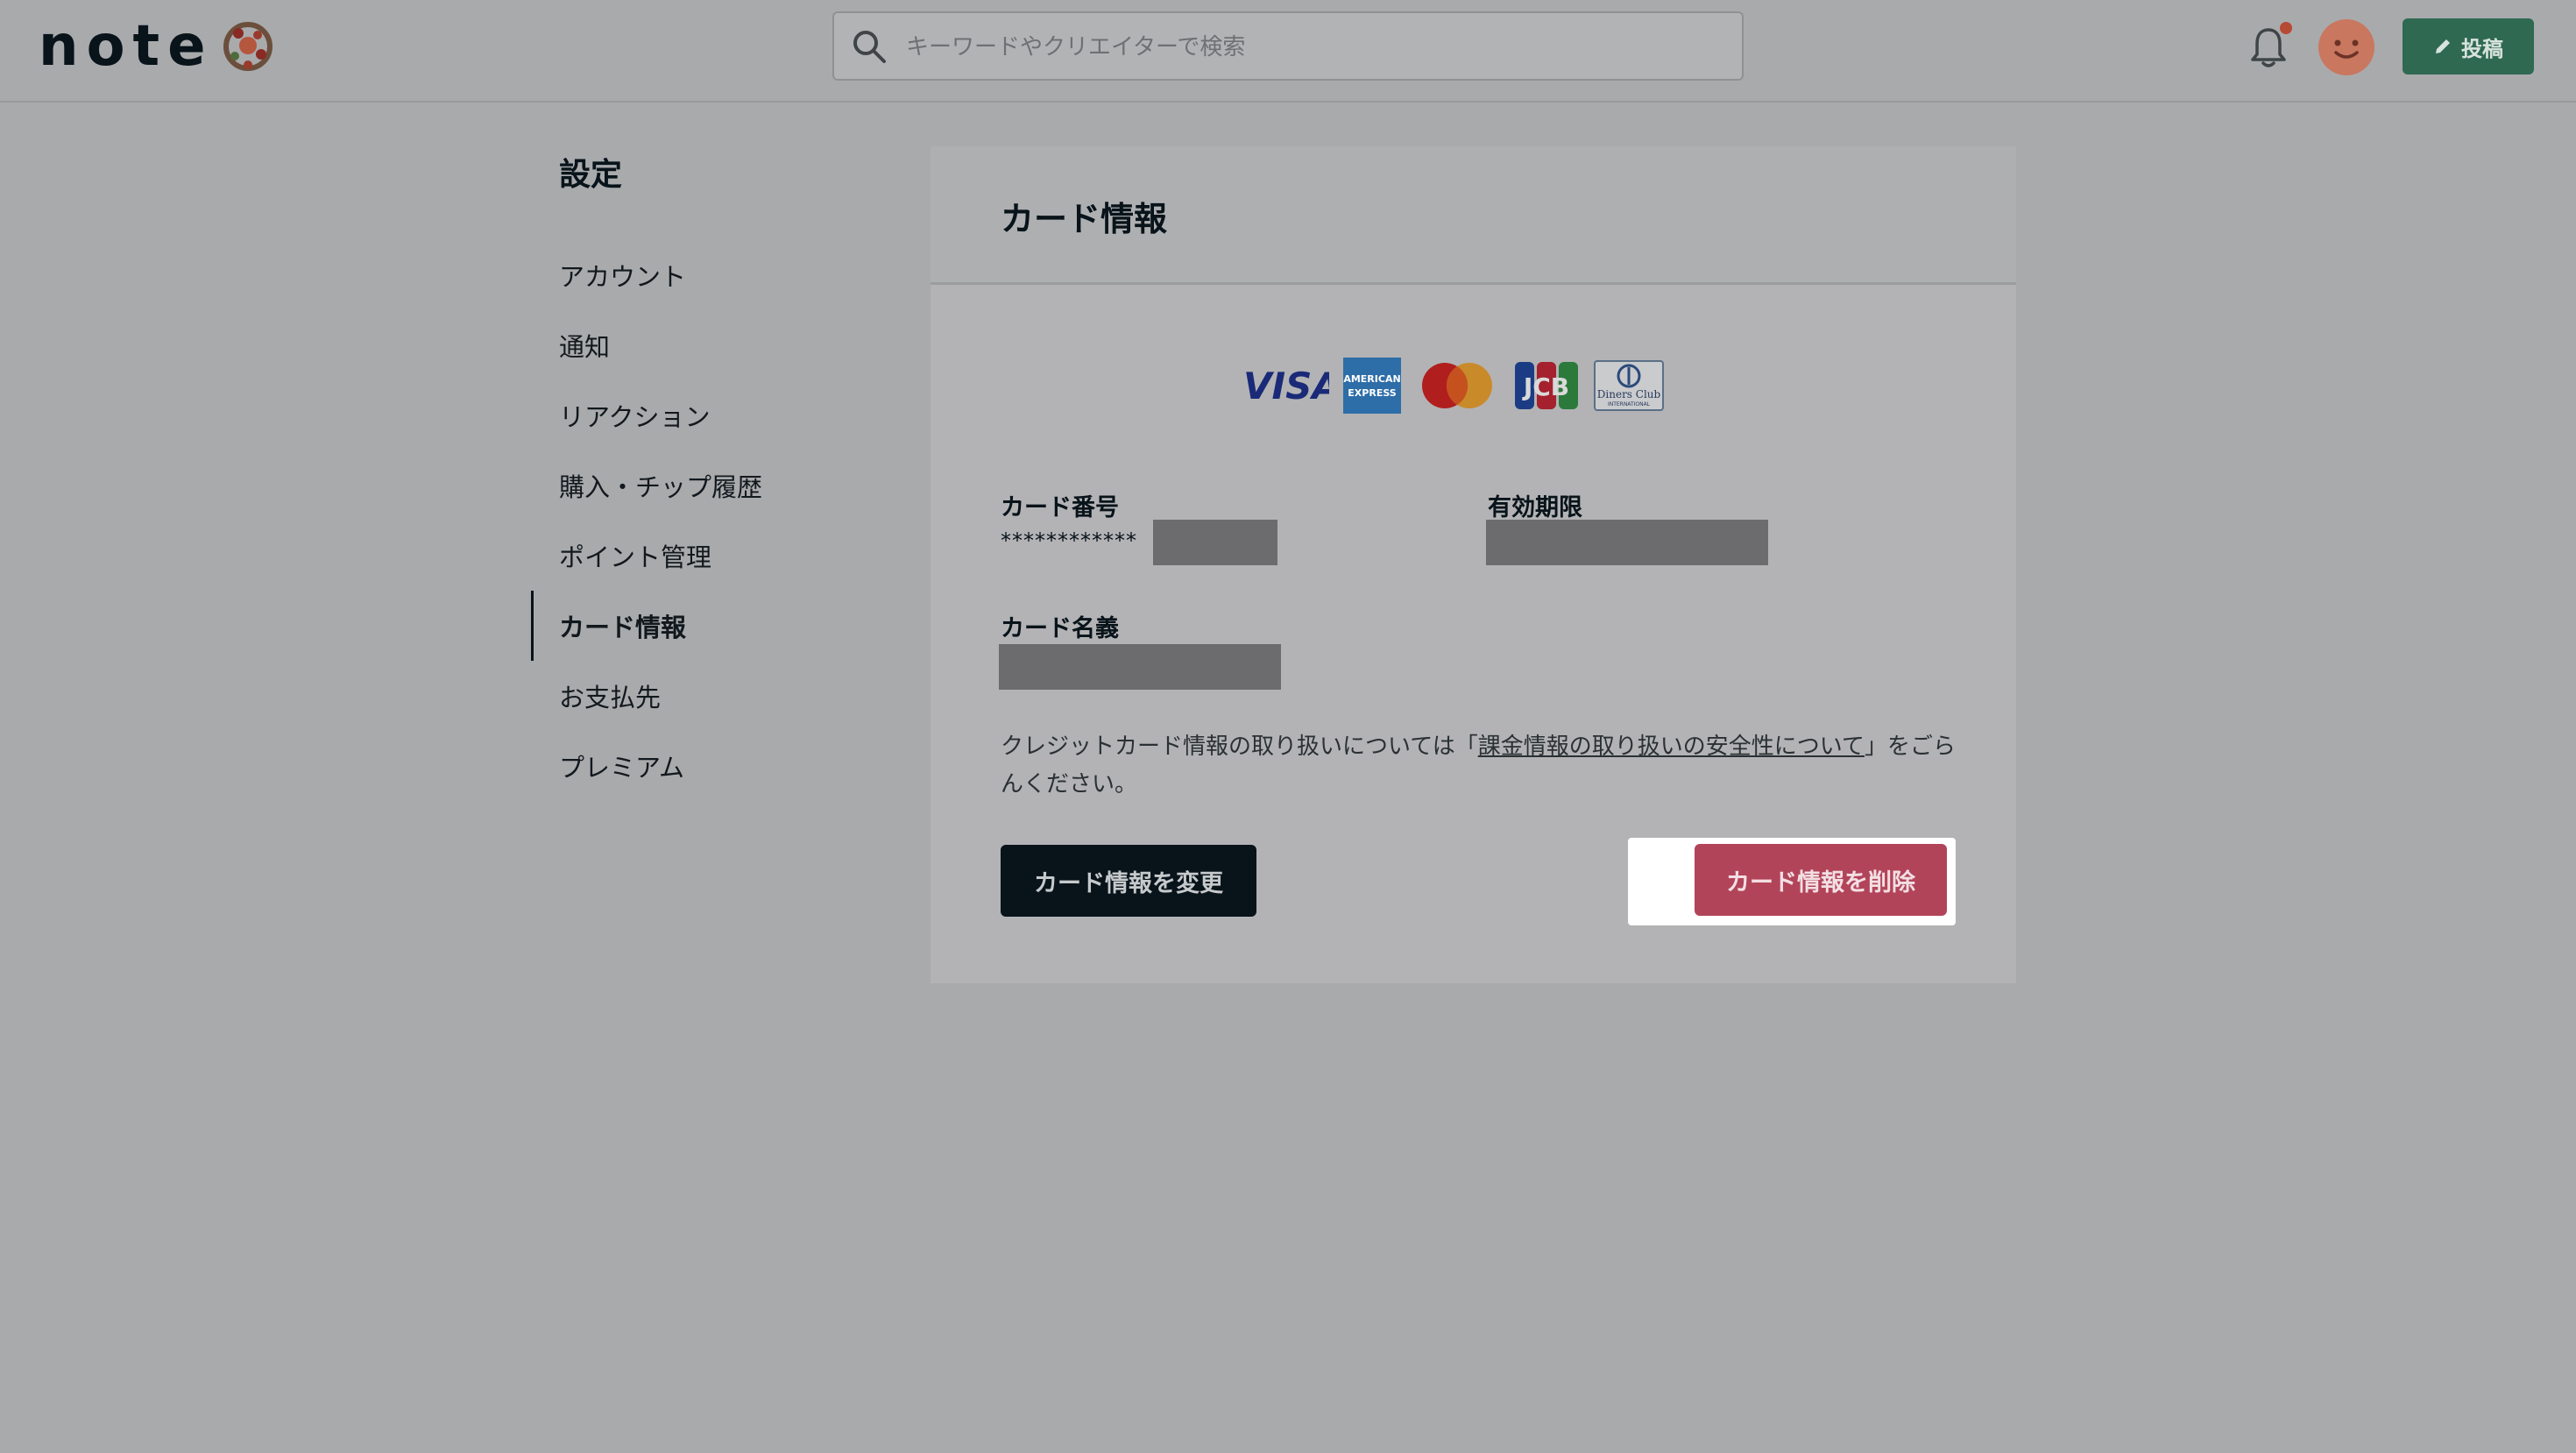 The image size is (2576, 1453). What do you see at coordinates (126, 46) in the screenshot?
I see `logo-text: note` at bounding box center [126, 46].